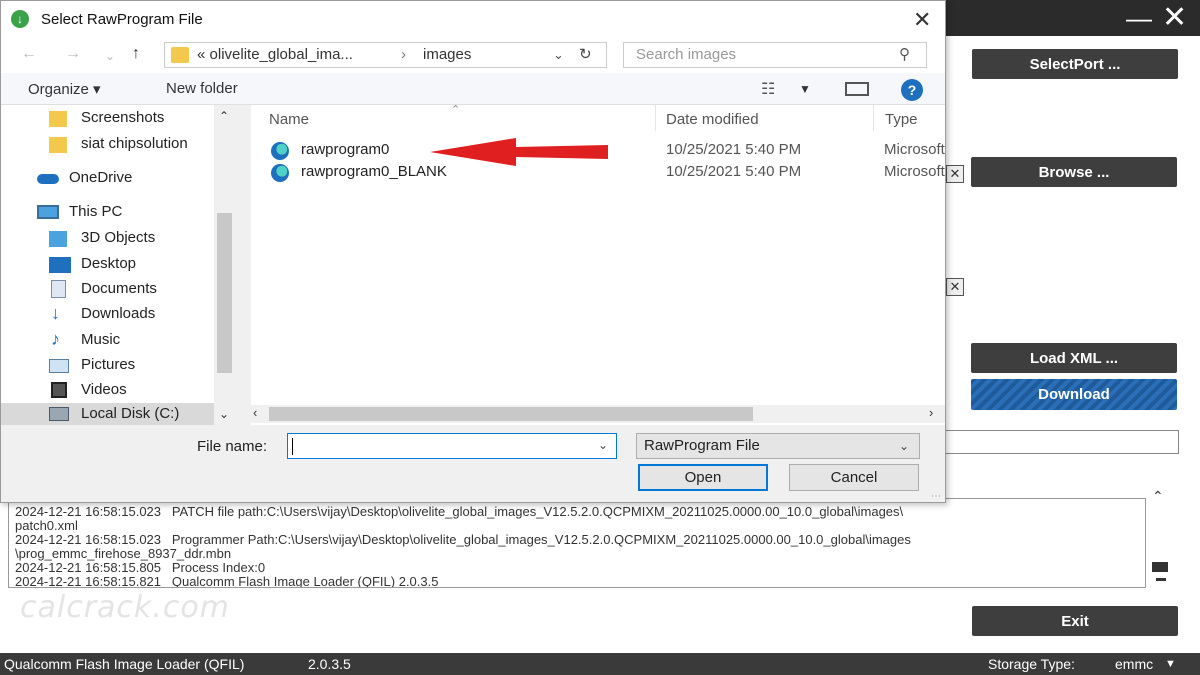  What do you see at coordinates (904, 54) in the screenshot?
I see `search-icon: ⚲` at bounding box center [904, 54].